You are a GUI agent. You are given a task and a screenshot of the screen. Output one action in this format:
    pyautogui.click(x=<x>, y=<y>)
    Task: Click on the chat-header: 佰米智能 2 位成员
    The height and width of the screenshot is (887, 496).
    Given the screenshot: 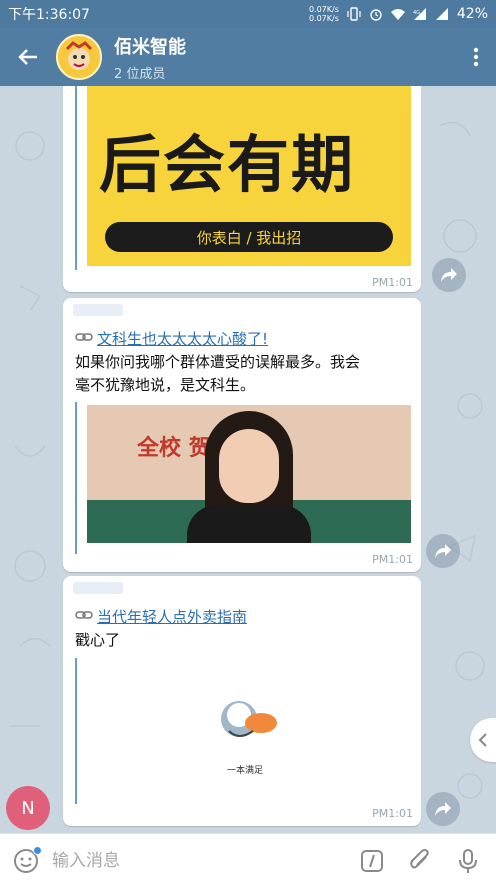 What is the action you would take?
    pyautogui.click(x=248, y=57)
    